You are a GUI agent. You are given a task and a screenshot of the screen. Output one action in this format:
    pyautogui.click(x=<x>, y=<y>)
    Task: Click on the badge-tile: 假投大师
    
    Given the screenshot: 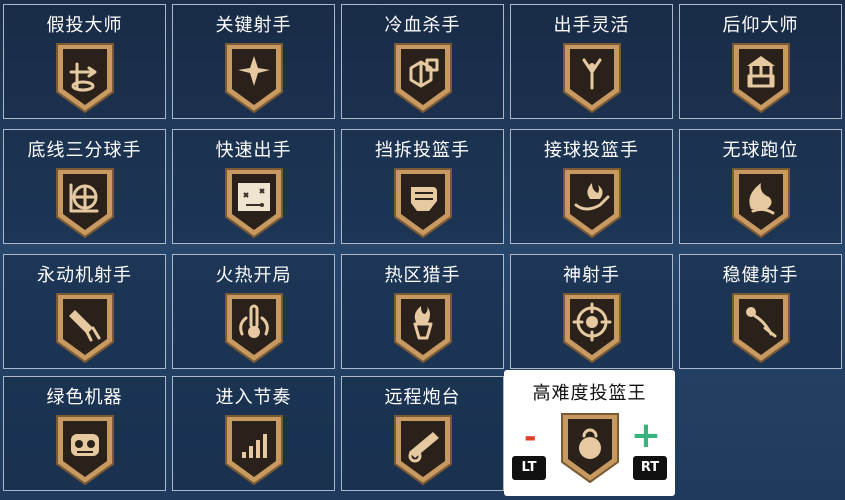 What is the action you would take?
    pyautogui.click(x=84, y=61)
    